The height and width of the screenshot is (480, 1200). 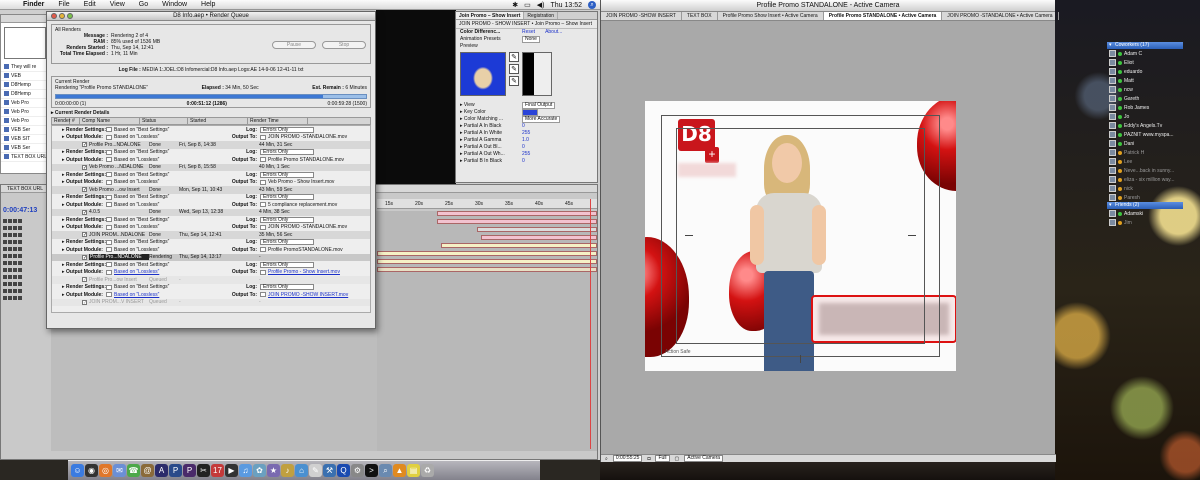 I want to click on buddy-entry: Patrick H, so click(x=1145, y=152).